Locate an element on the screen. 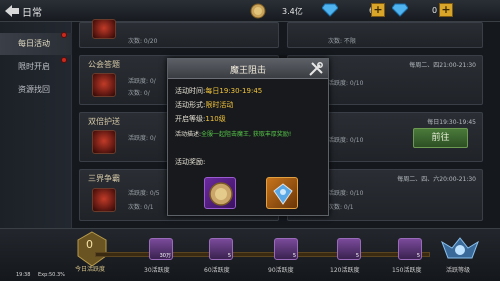  popup-title: 魔王阻击 is located at coordinates (247, 71).